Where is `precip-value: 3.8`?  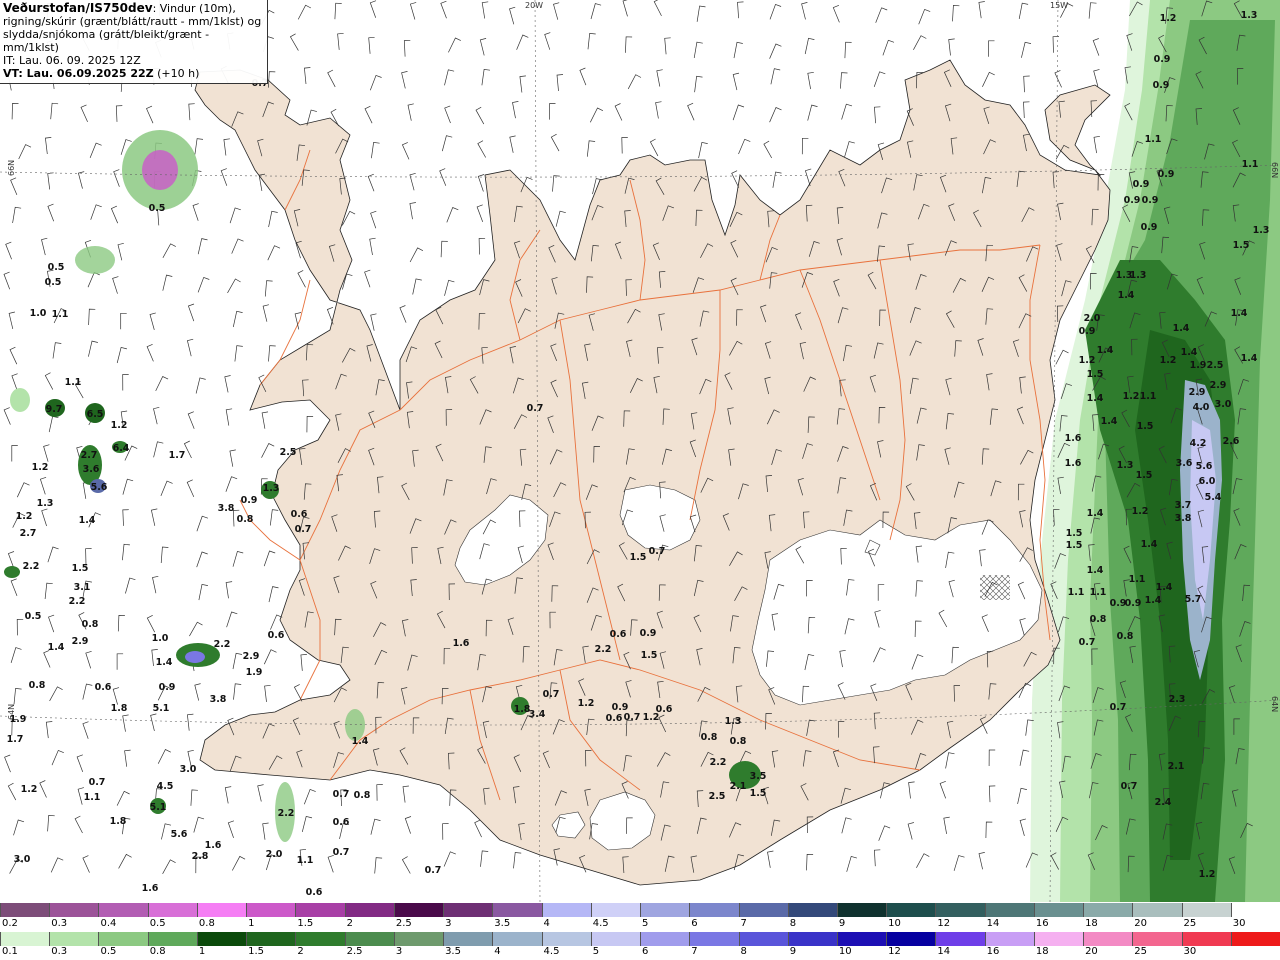
precip-value: 3.8 is located at coordinates (226, 508).